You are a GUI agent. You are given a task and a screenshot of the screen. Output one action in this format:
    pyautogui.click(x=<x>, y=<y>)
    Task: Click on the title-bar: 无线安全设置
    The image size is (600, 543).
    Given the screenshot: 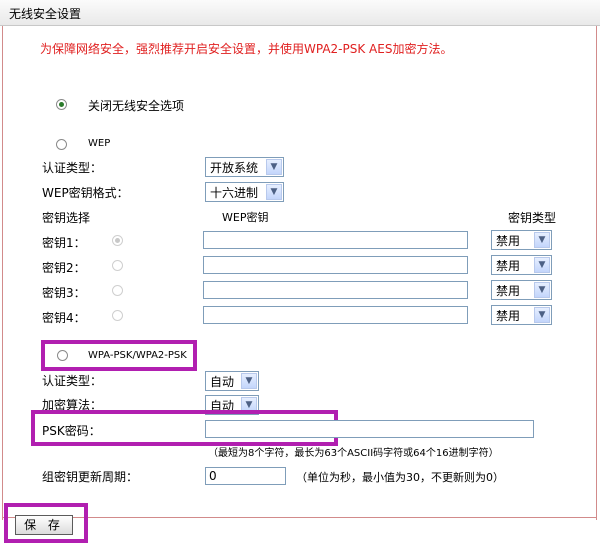 What is the action you would take?
    pyautogui.click(x=300, y=13)
    